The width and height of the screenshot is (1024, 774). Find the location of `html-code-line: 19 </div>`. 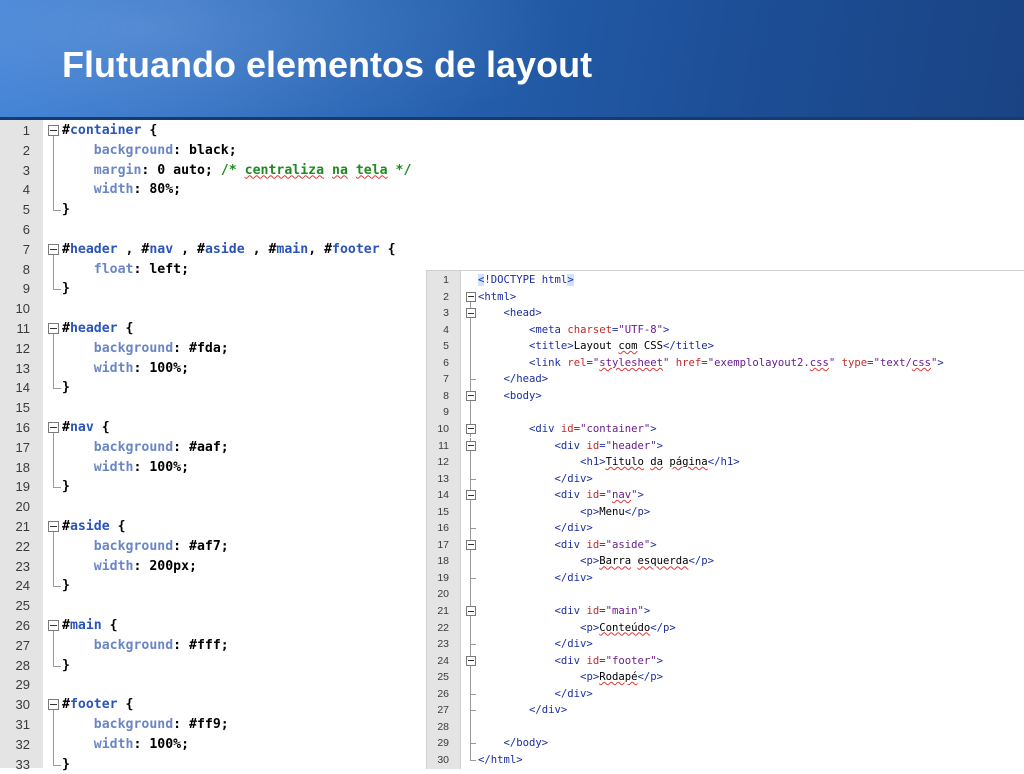

html-code-line: 19 </div> is located at coordinates (725, 578).